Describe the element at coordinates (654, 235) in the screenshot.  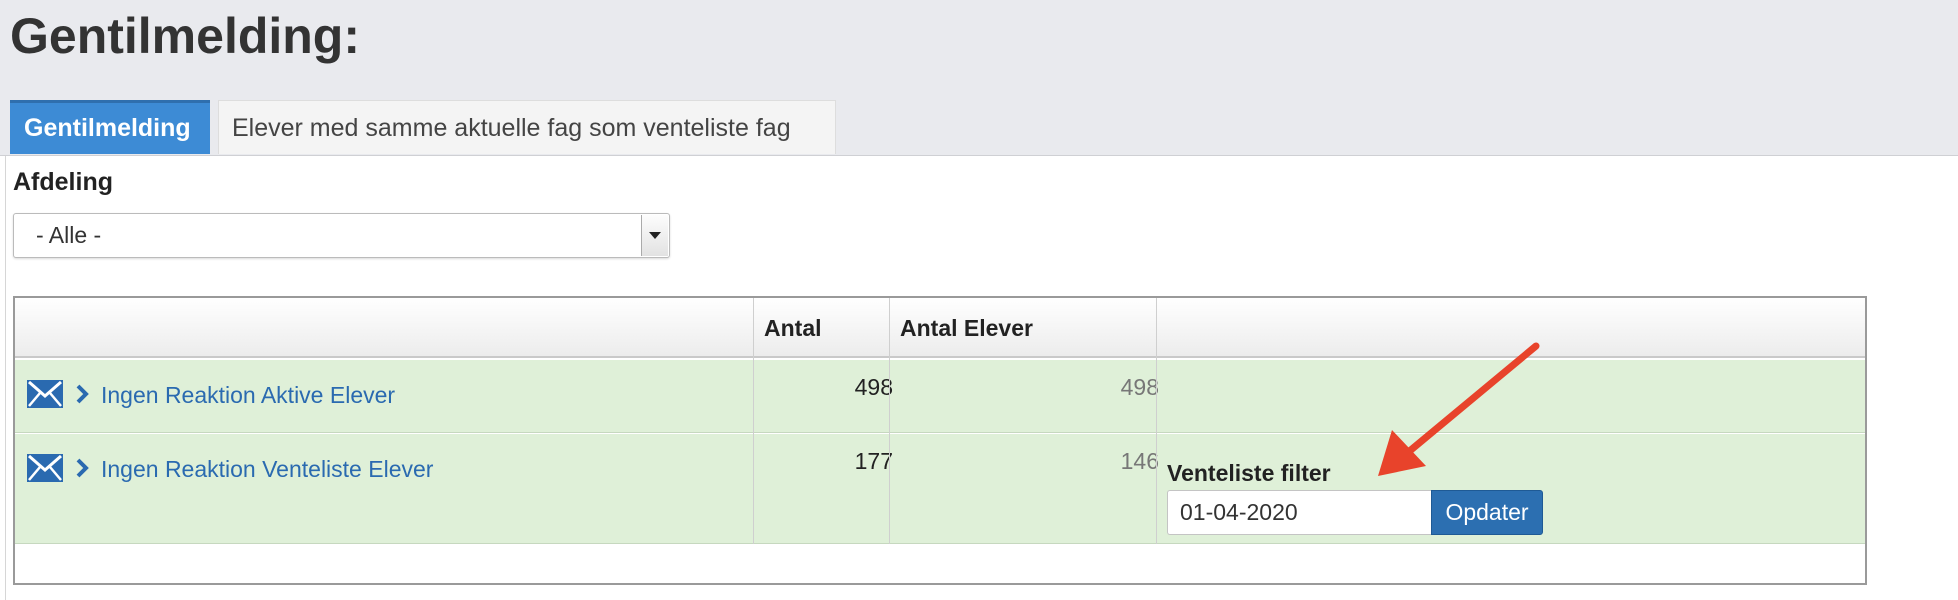
I see `chevron-down-icon` at that location.